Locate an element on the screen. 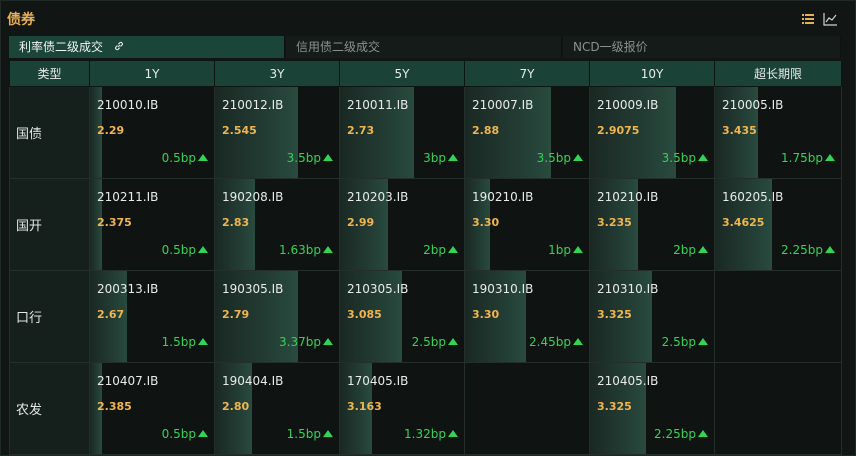 Image resolution: width=856 pixels, height=456 pixels. bond-code: 200313.IB is located at coordinates (128, 289).